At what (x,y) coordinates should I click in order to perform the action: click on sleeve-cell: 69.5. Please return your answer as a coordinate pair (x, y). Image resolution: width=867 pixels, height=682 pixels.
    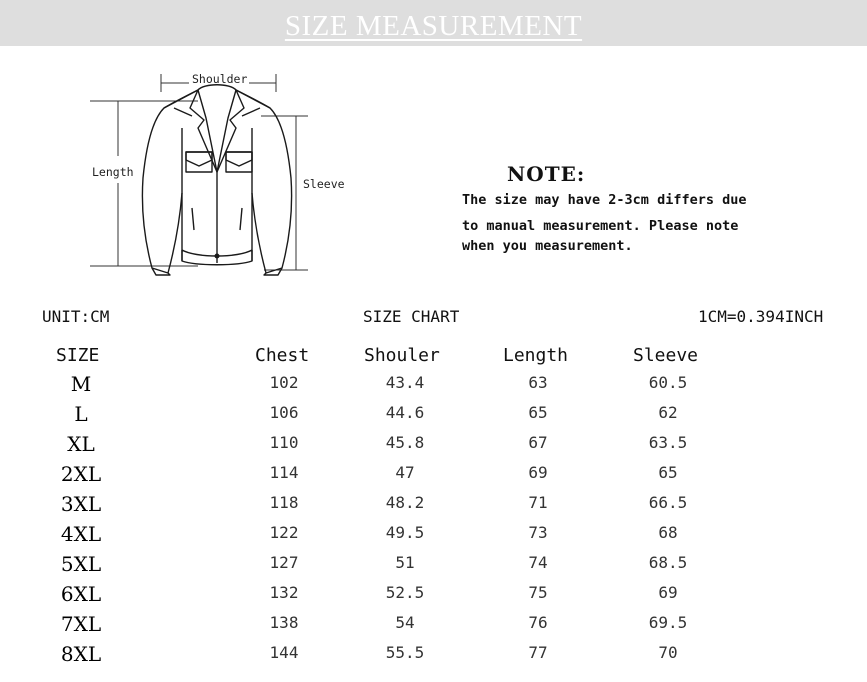
    Looking at the image, I should click on (668, 622).